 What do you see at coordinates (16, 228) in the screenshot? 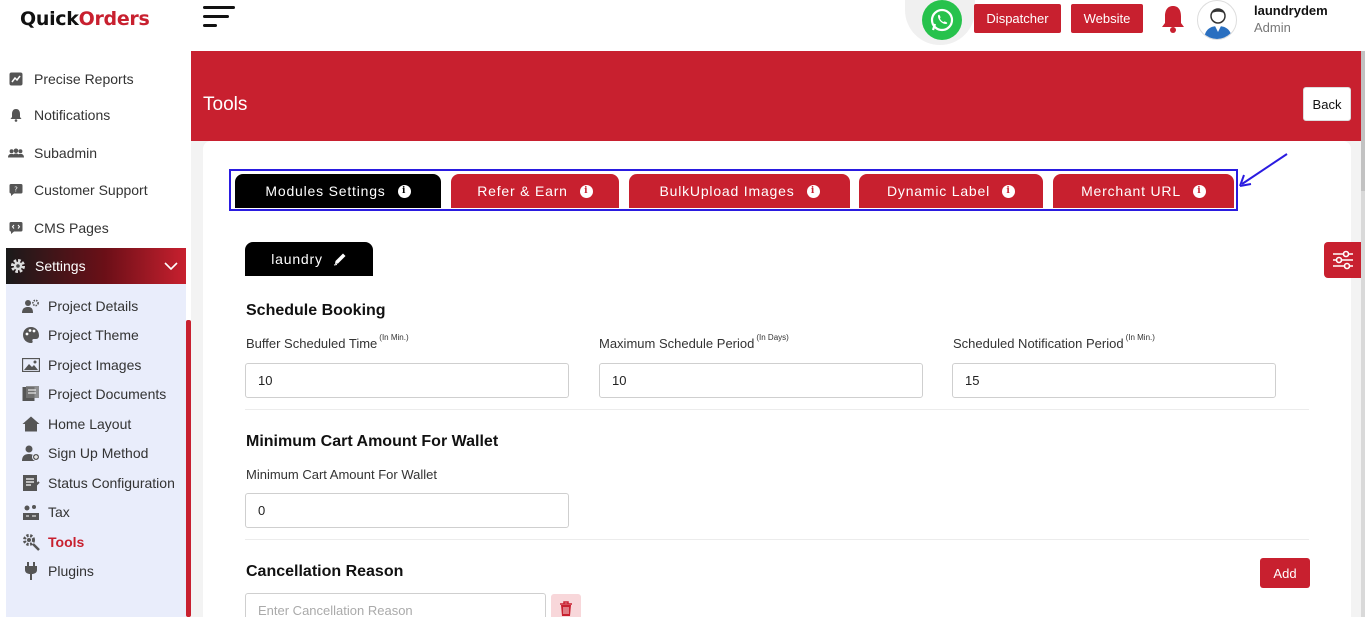
I see `code-icon` at bounding box center [16, 228].